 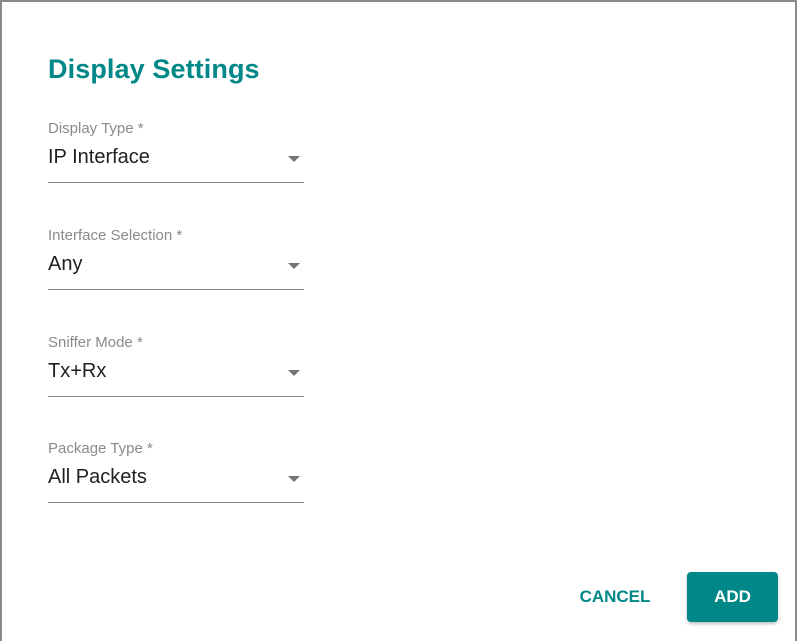 What do you see at coordinates (77, 371) in the screenshot?
I see `sniffer-mode-value: Tx+Rx` at bounding box center [77, 371].